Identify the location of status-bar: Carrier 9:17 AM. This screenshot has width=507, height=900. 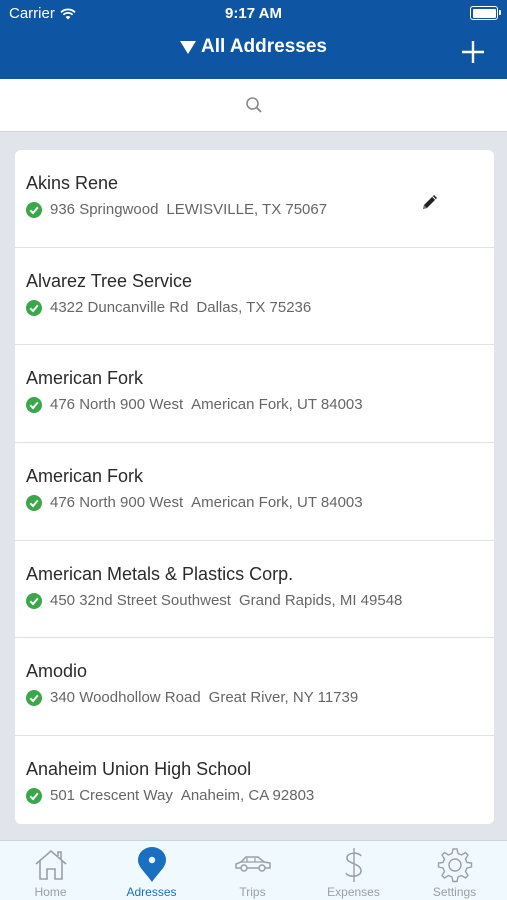
(253, 14).